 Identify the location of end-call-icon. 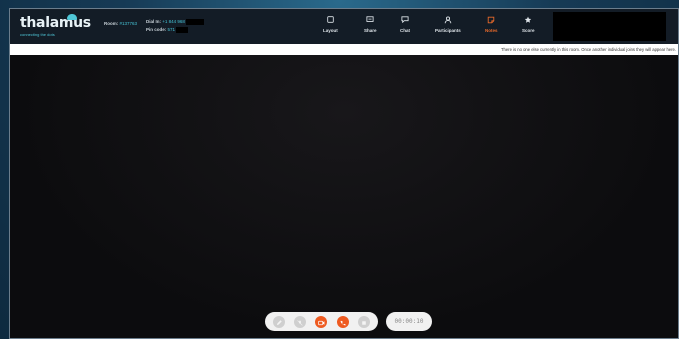
(343, 322).